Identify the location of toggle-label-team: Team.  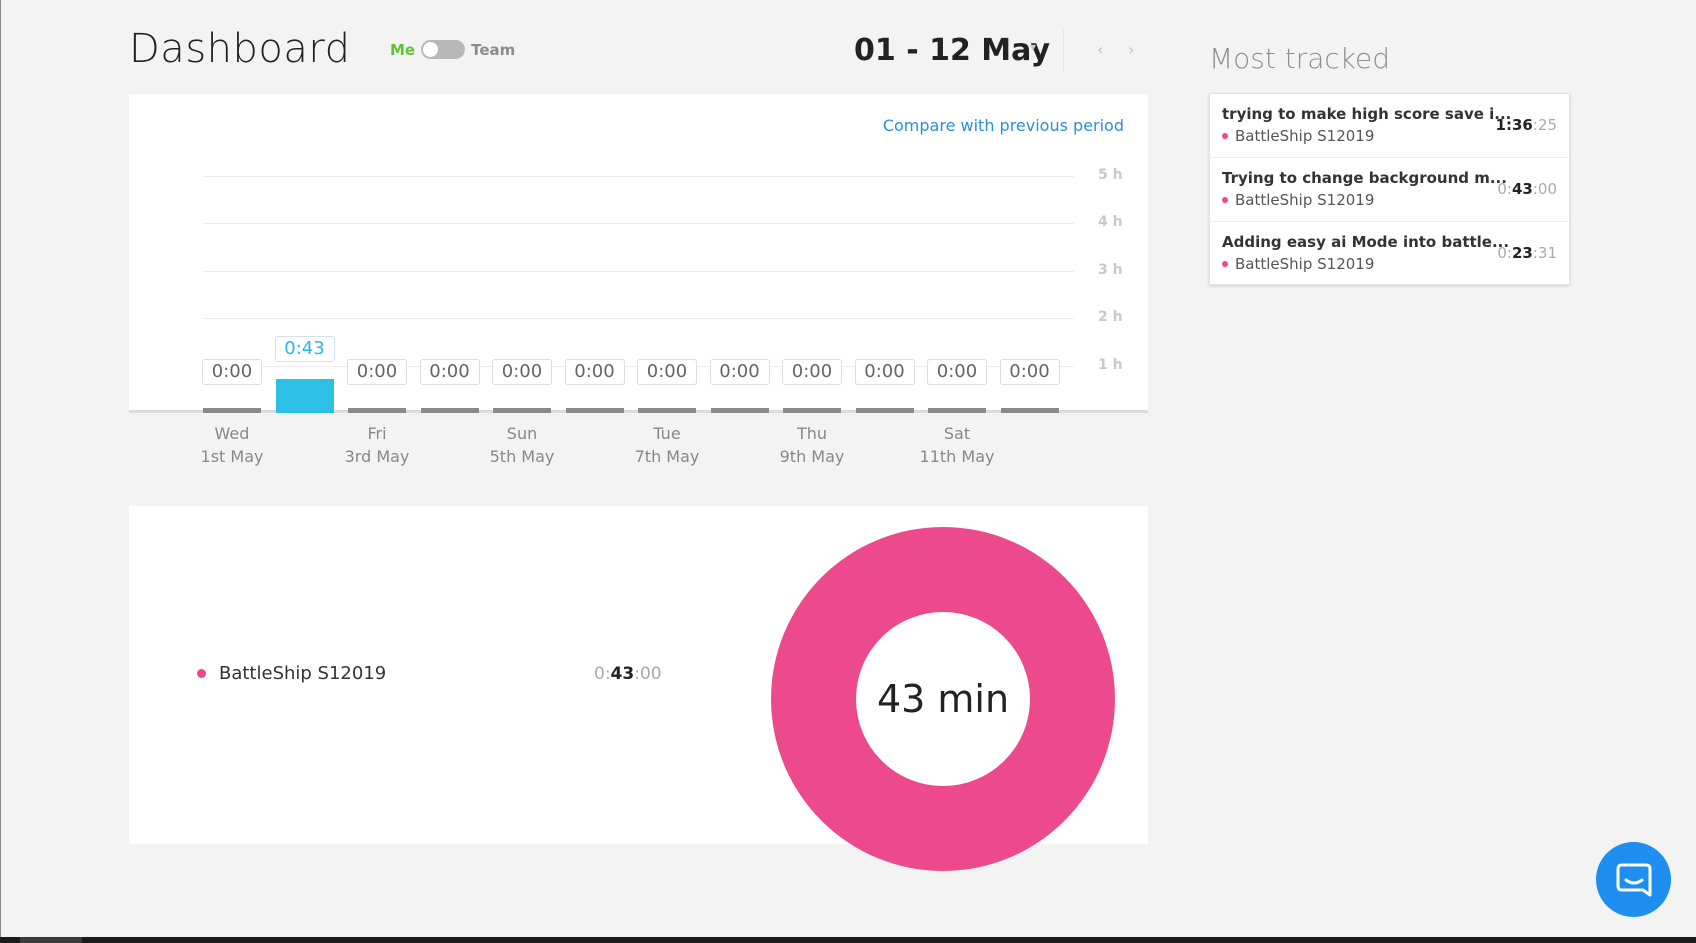
(493, 50).